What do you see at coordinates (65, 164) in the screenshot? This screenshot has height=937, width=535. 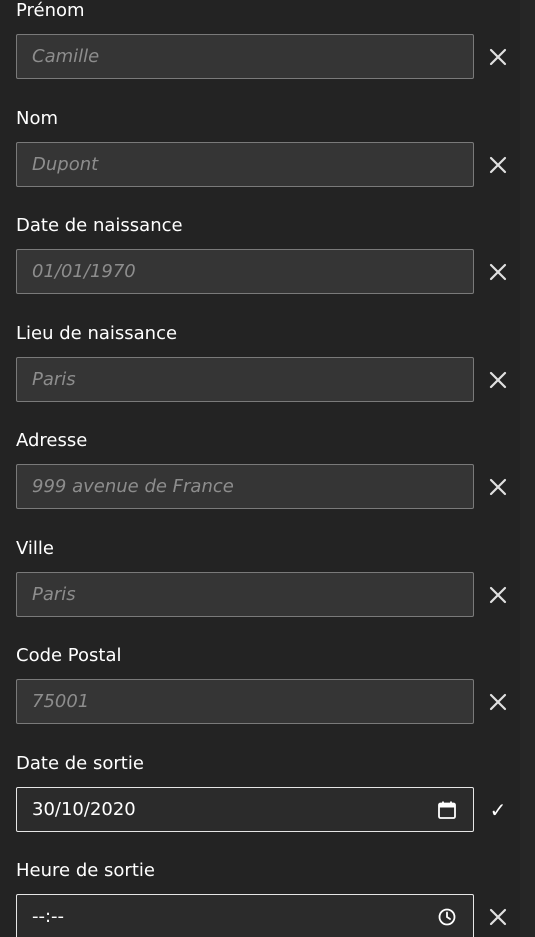 I see `input-placeholder: Dupont` at bounding box center [65, 164].